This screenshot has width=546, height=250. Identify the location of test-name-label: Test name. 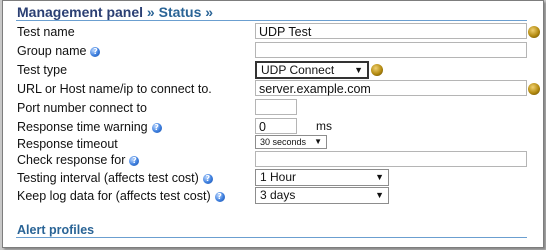
(46, 32).